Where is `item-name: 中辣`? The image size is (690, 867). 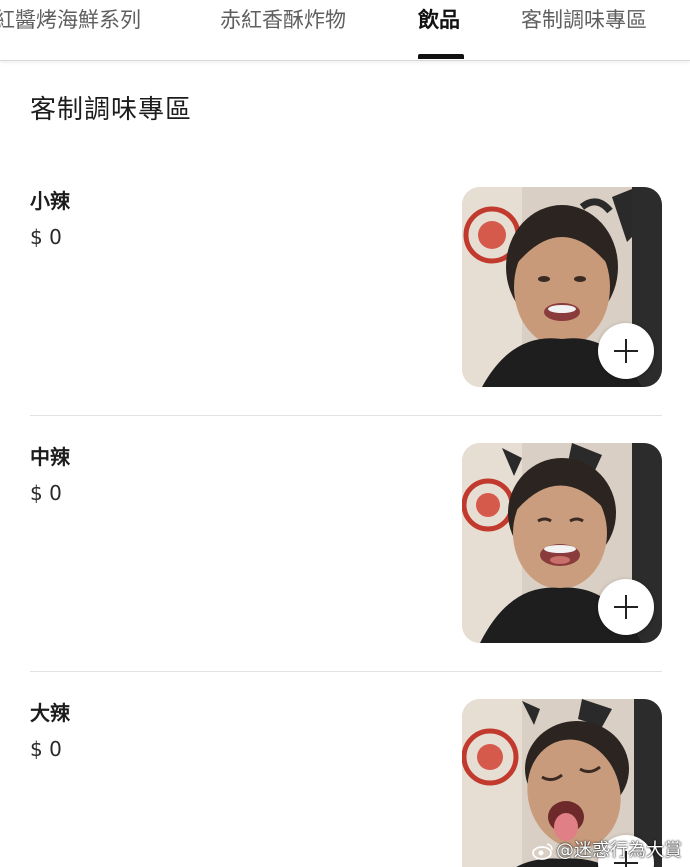 item-name: 中辣 is located at coordinates (50, 457).